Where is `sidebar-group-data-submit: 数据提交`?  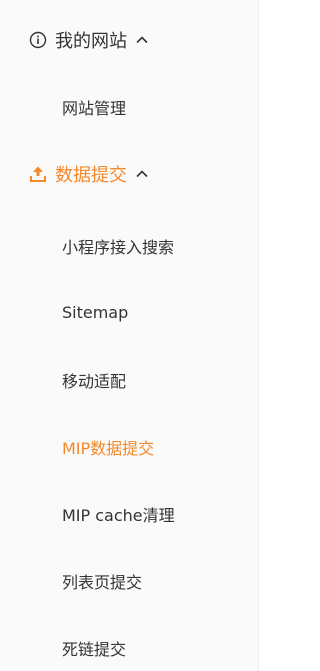 sidebar-group-data-submit: 数据提交 is located at coordinates (88, 174).